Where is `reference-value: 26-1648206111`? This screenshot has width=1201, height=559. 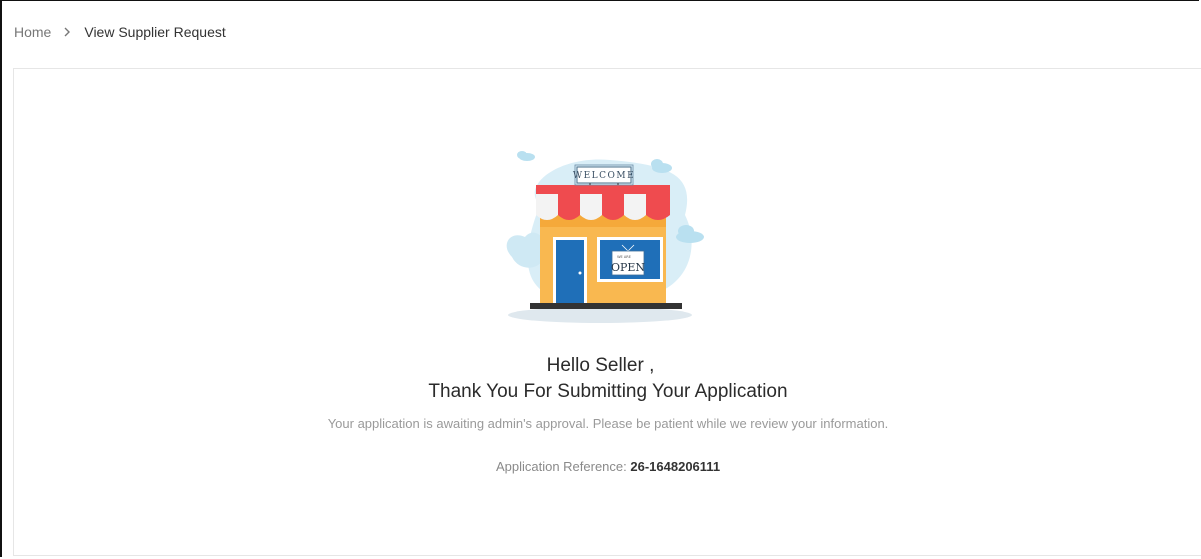 reference-value: 26-1648206111 is located at coordinates (675, 466).